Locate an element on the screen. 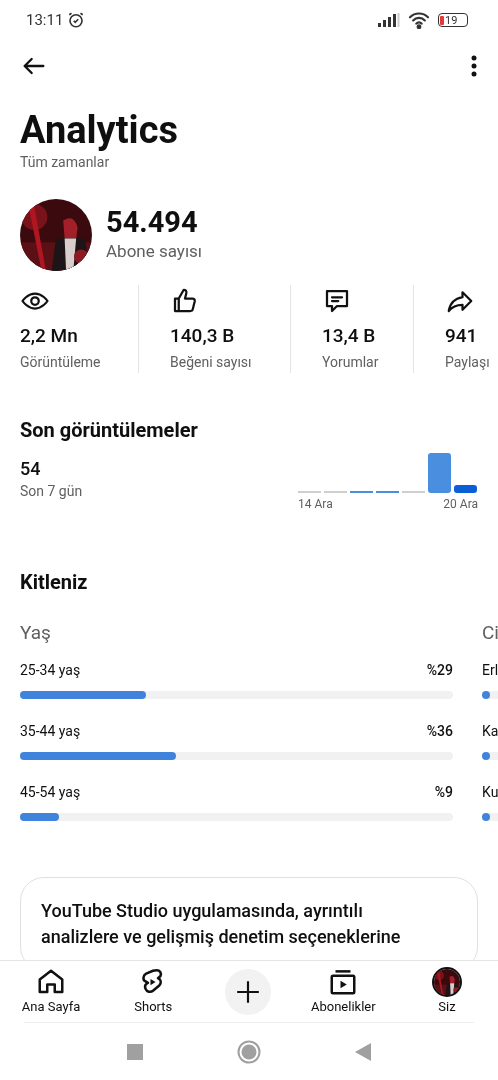 Image resolution: width=498 pixels, height=1080 pixels. nav-tab: Shorts is located at coordinates (153, 991).